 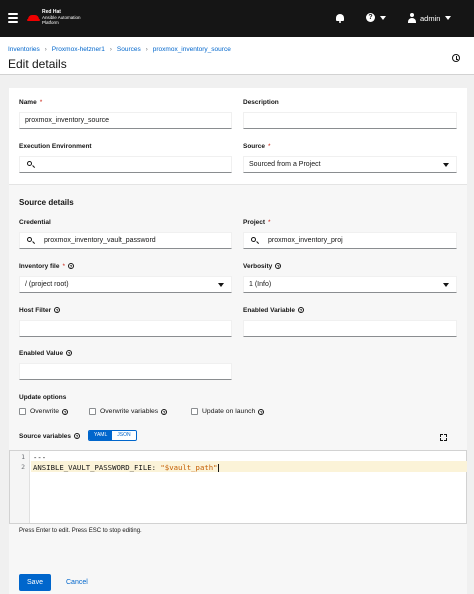 I want to click on line-number: 1, so click(x=23, y=457).